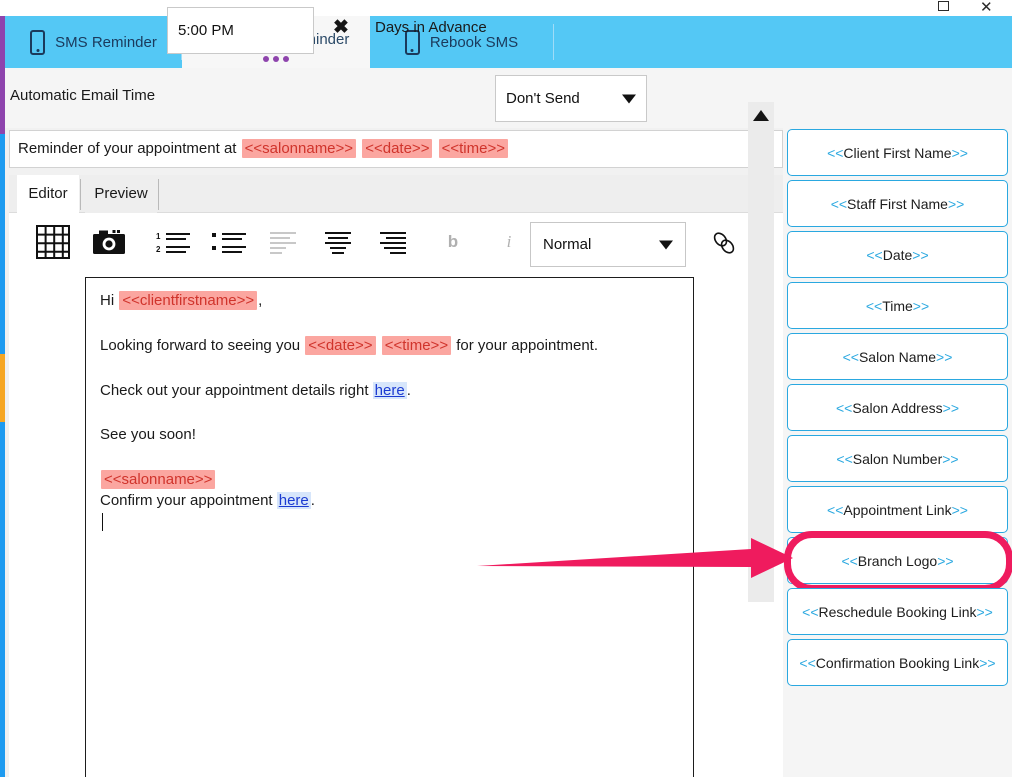 The width and height of the screenshot is (1012, 777). I want to click on tab-preview: Preview, so click(121, 194).